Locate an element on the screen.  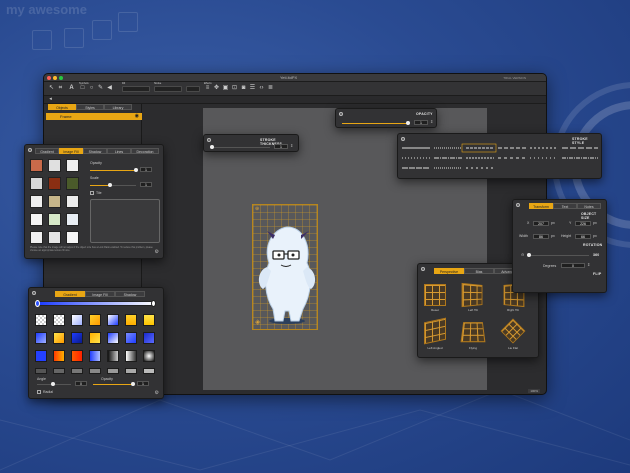
tab-library: Library is located at coordinates (118, 107).